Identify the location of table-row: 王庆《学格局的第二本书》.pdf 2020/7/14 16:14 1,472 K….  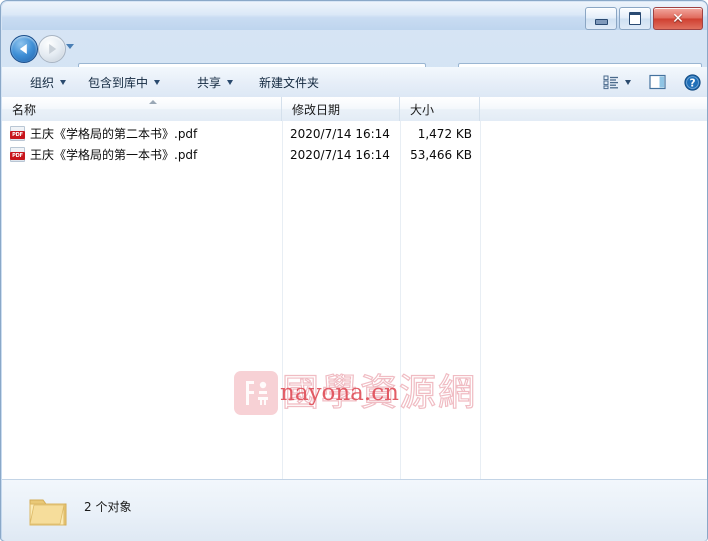
(354, 133).